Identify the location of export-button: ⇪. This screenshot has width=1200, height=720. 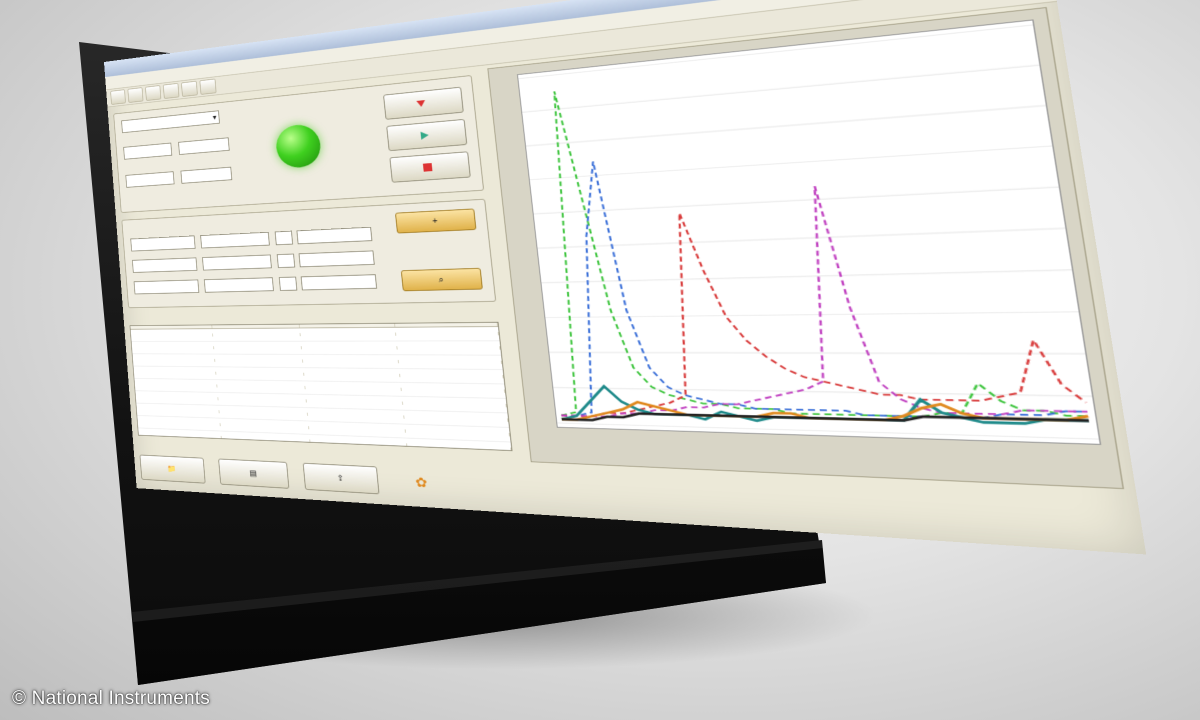
(341, 478).